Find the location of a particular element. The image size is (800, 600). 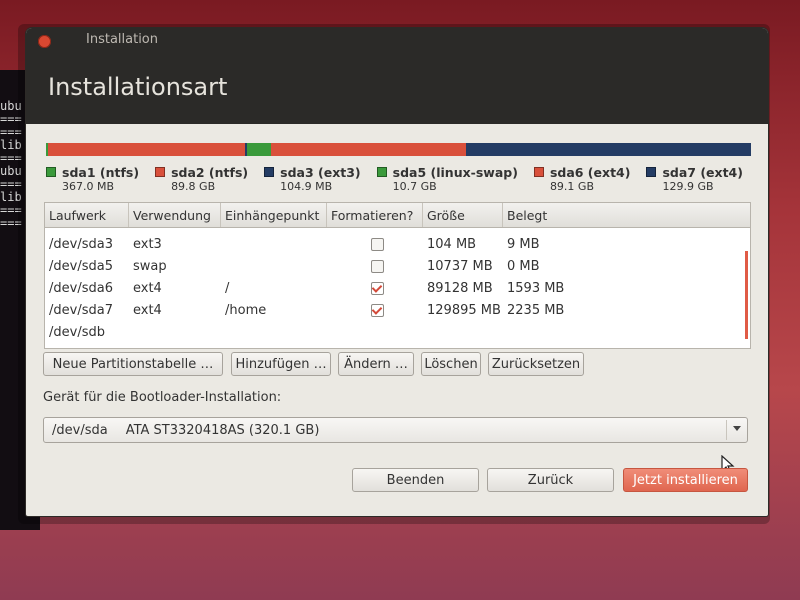

legend-partition-name: sda7 (ext4) is located at coordinates (702, 172).